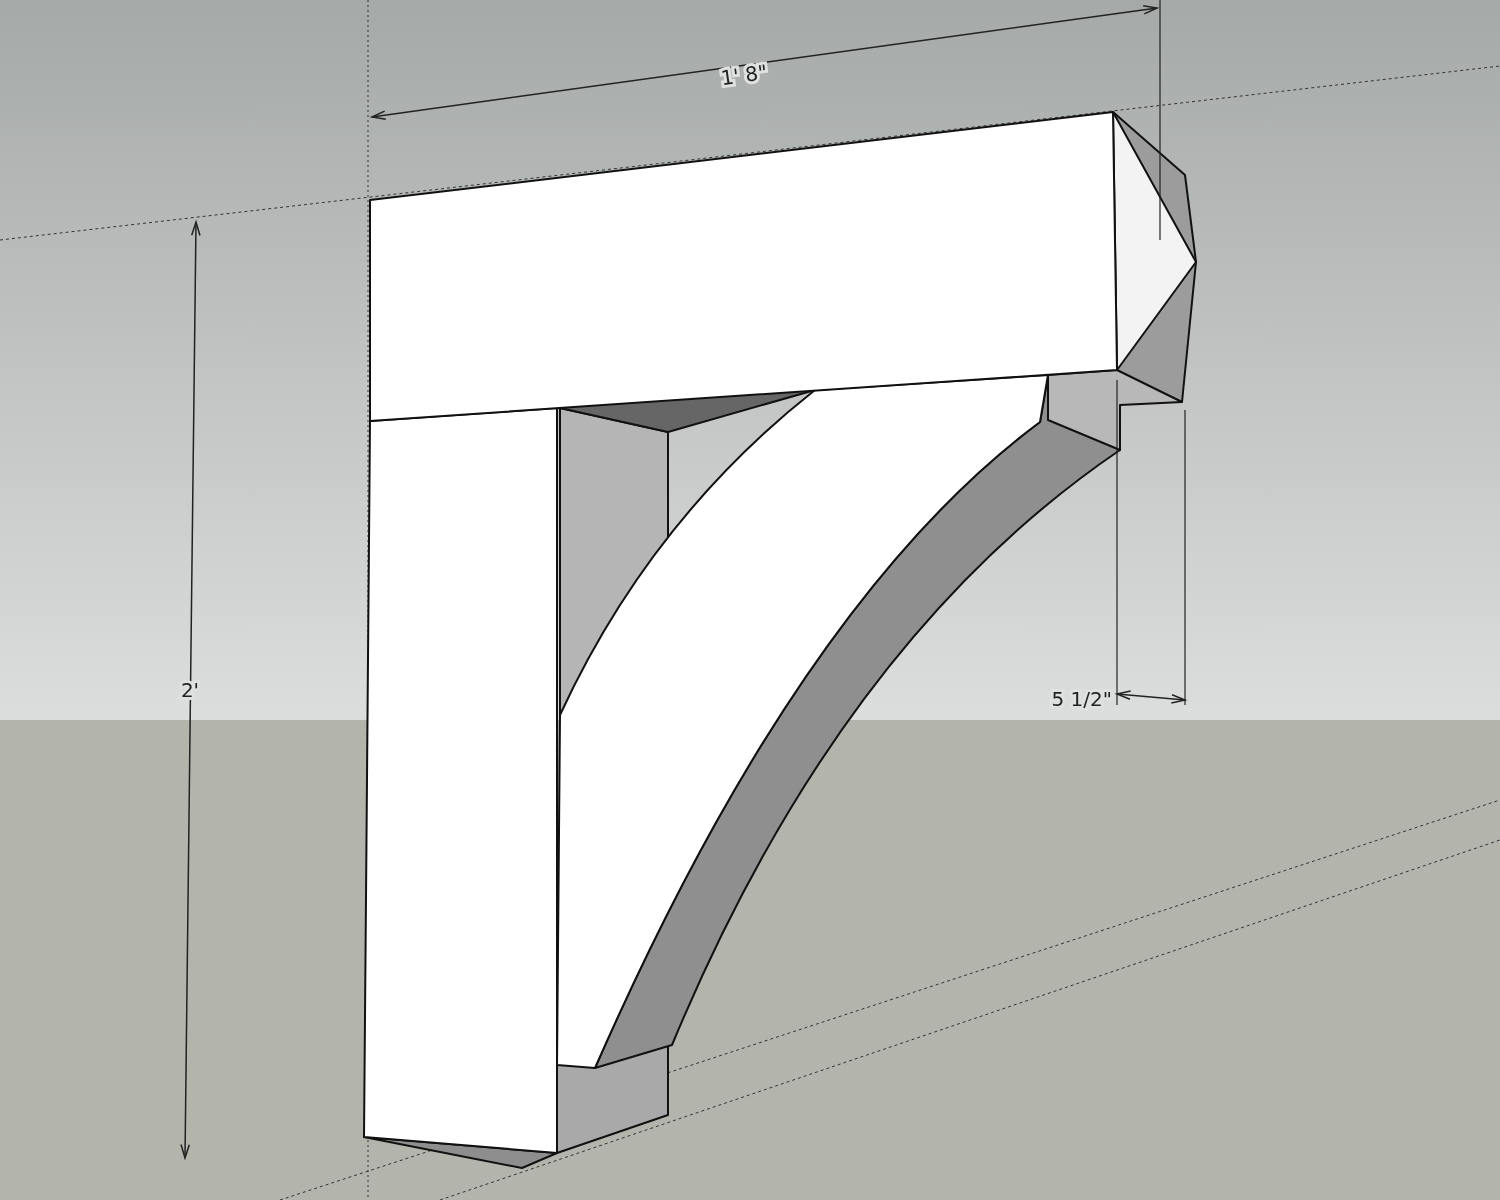 This screenshot has height=1200, width=1500. What do you see at coordinates (744, 75) in the screenshot?
I see `dimension-label: 1' 8"` at bounding box center [744, 75].